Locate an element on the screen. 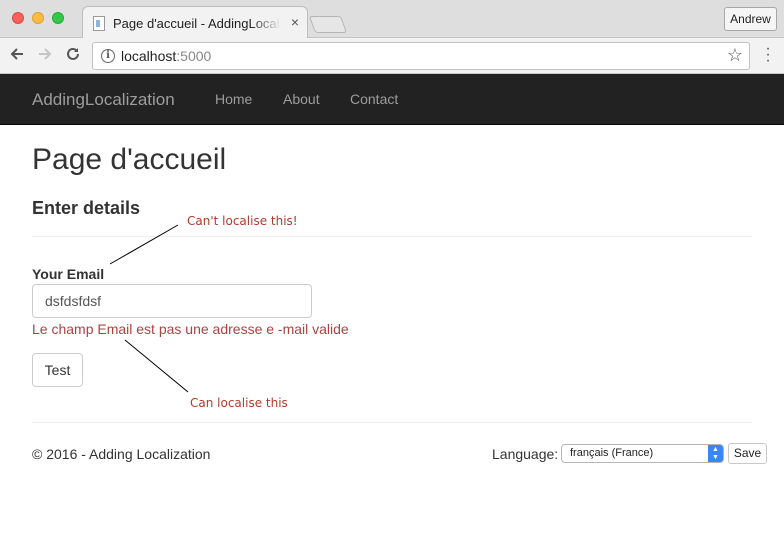 The image size is (784, 549). divider is located at coordinates (392, 236).